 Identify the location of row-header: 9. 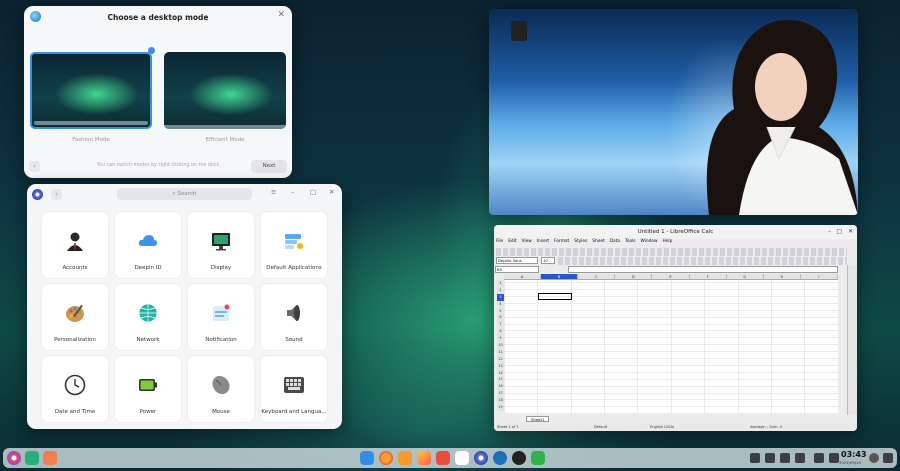
(500, 339).